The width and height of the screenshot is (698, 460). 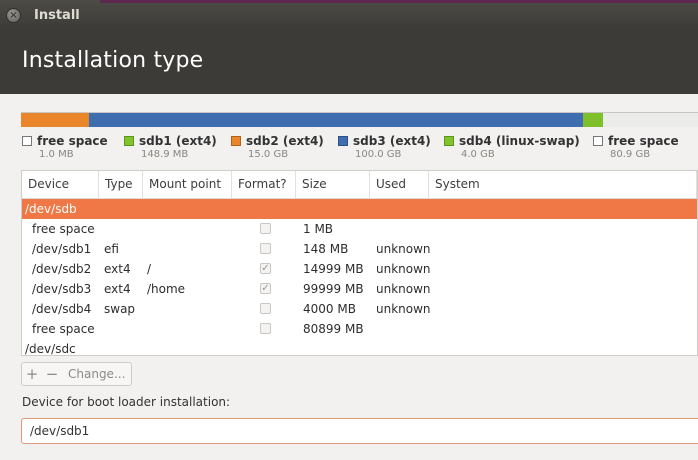 What do you see at coordinates (50, 349) in the screenshot?
I see `device-cell: /dev/sdc` at bounding box center [50, 349].